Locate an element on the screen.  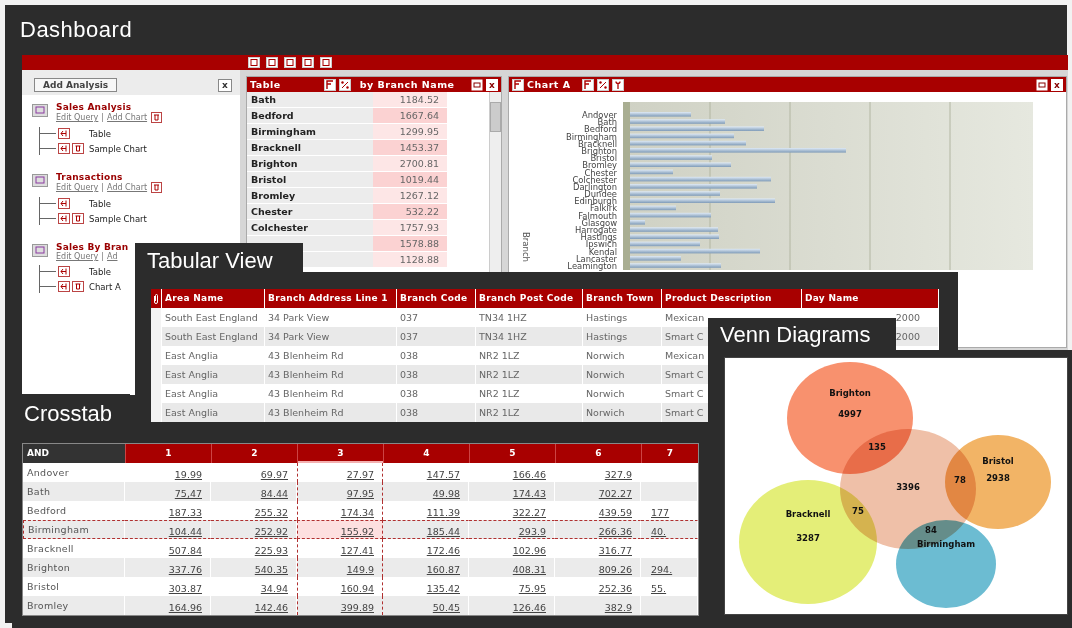
value-link: 102.96 is located at coordinates (529, 550).